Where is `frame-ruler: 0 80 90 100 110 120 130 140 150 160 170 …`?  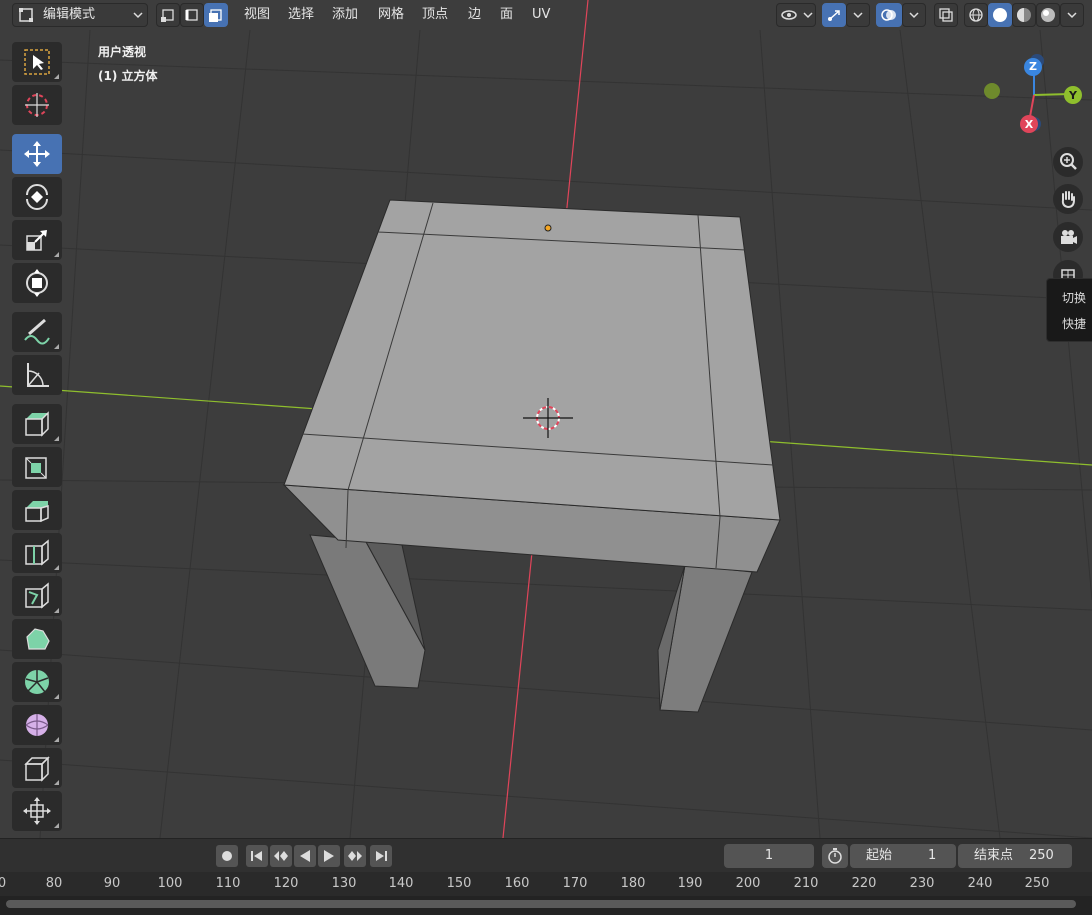
frame-ruler: 0 80 90 100 110 120 130 140 150 160 170 … is located at coordinates (546, 885).